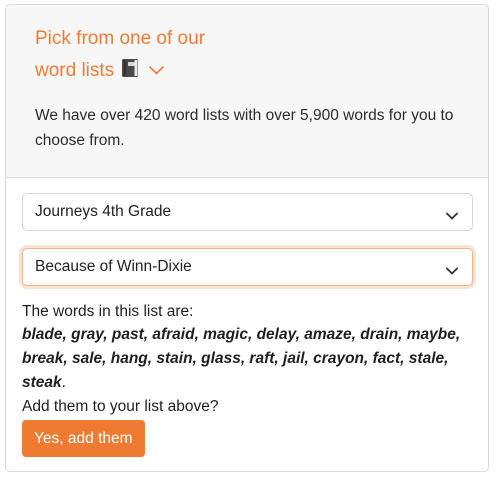  What do you see at coordinates (103, 211) in the screenshot?
I see `grade-select-value: Journeys 4th Grade` at bounding box center [103, 211].